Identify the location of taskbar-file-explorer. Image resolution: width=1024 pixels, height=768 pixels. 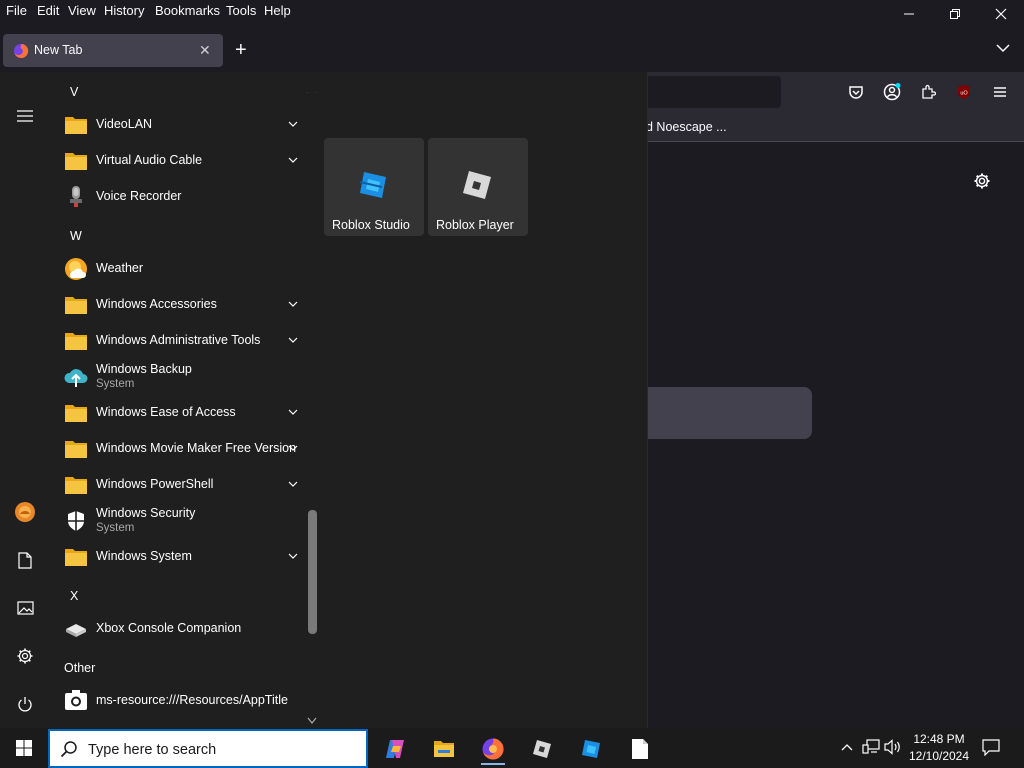
(444, 749).